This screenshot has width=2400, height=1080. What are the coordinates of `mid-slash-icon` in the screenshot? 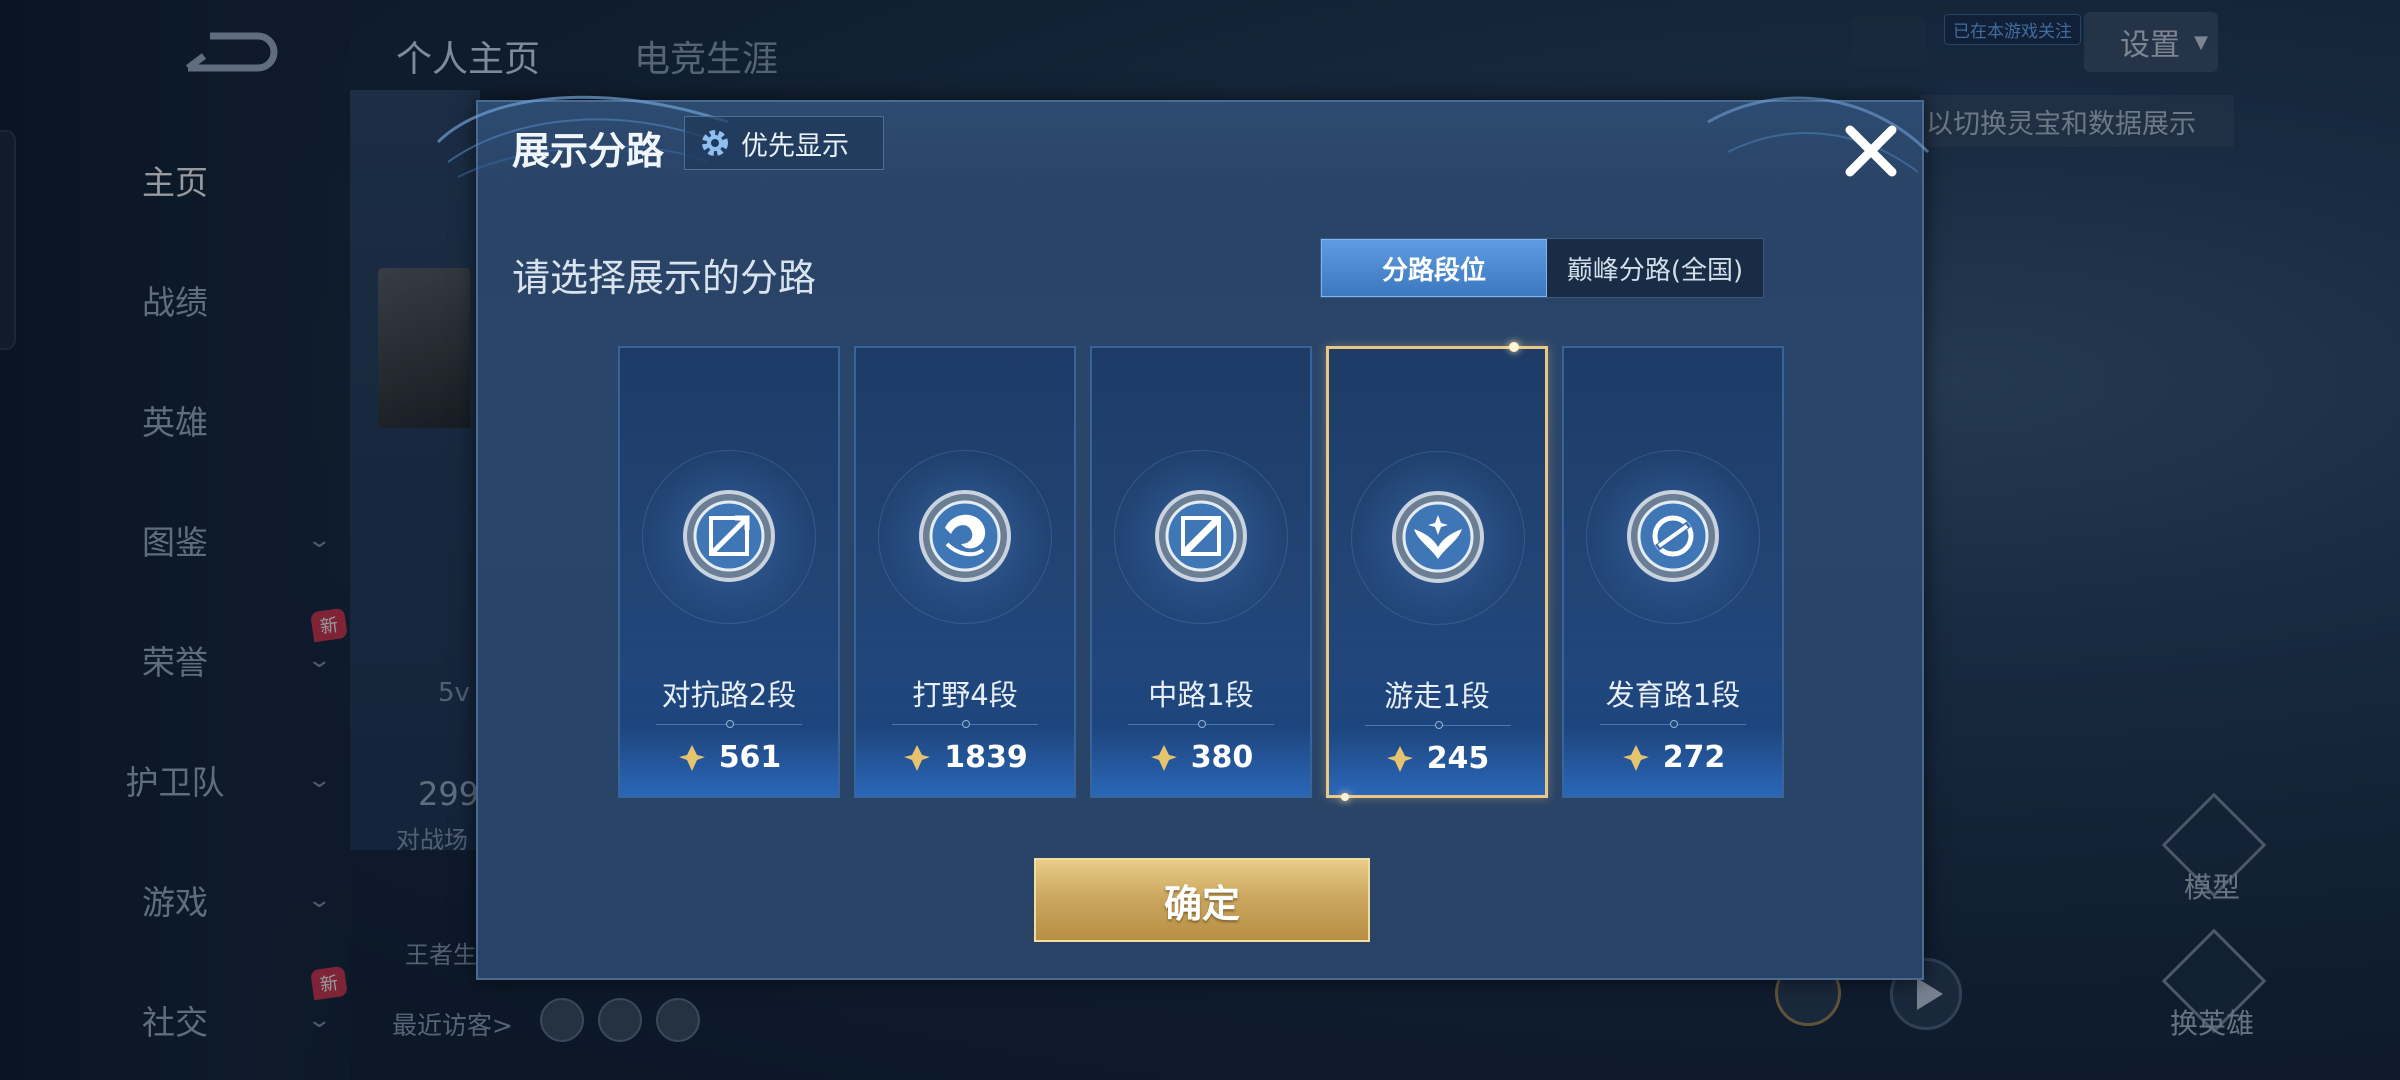 It's located at (1201, 536).